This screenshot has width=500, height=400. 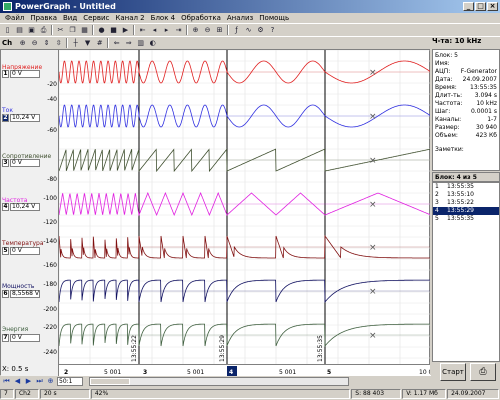 What do you see at coordinates (466, 135) in the screenshot?
I see `info-row: Объем: 423 Кб` at bounding box center [466, 135].